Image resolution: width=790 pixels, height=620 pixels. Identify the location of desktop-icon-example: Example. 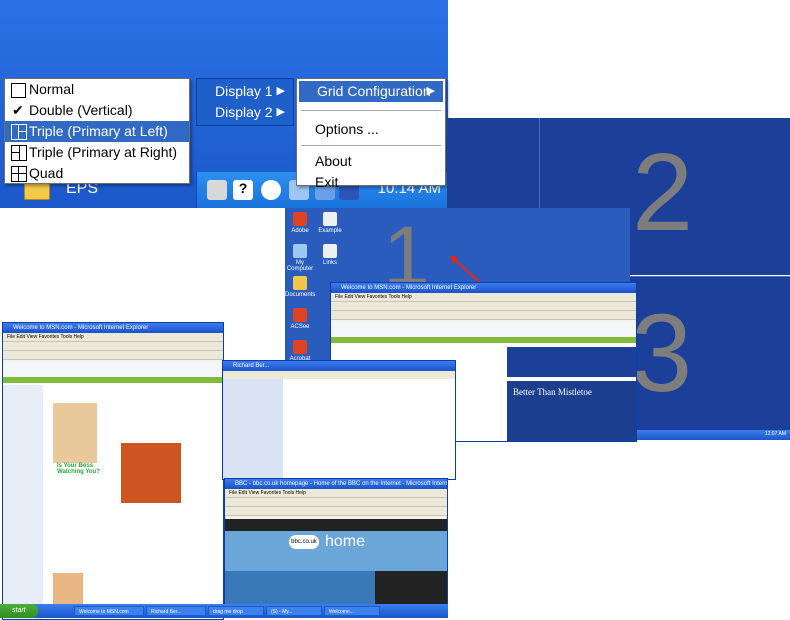
(330, 223).